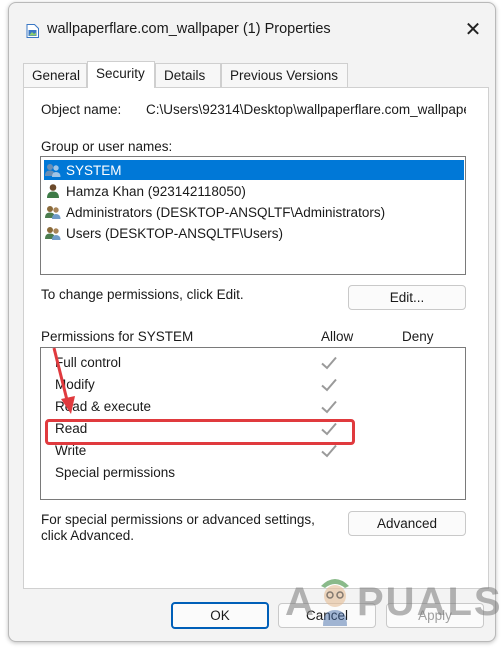  Describe the element at coordinates (407, 523) in the screenshot. I see `advanced-button: Advanced` at that location.